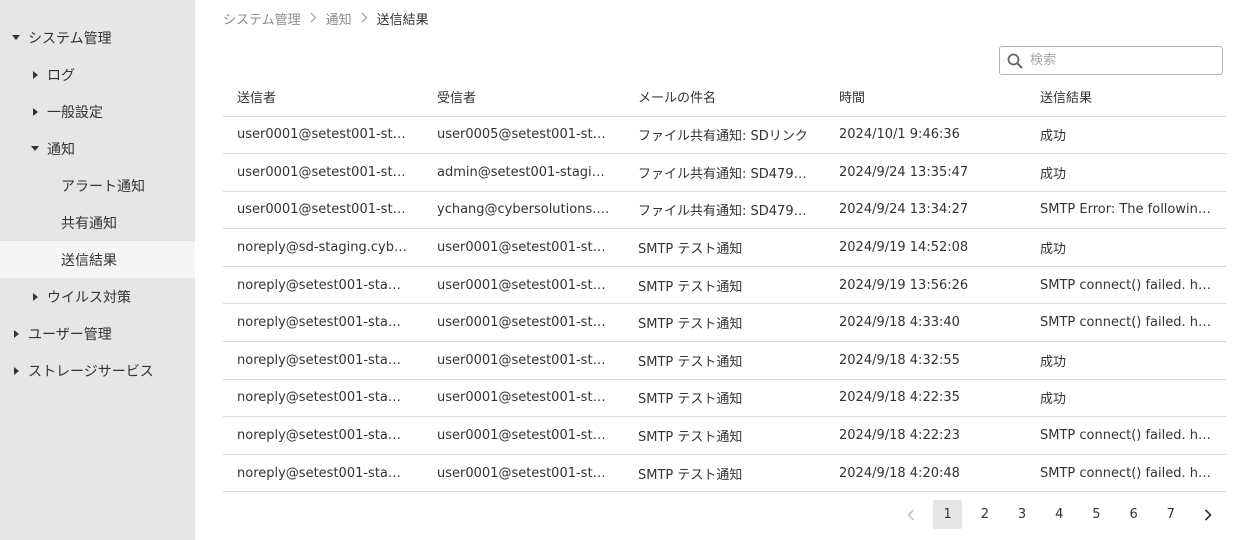  Describe the element at coordinates (323, 97) in the screenshot. I see `column-header-sender: 送信者` at that location.